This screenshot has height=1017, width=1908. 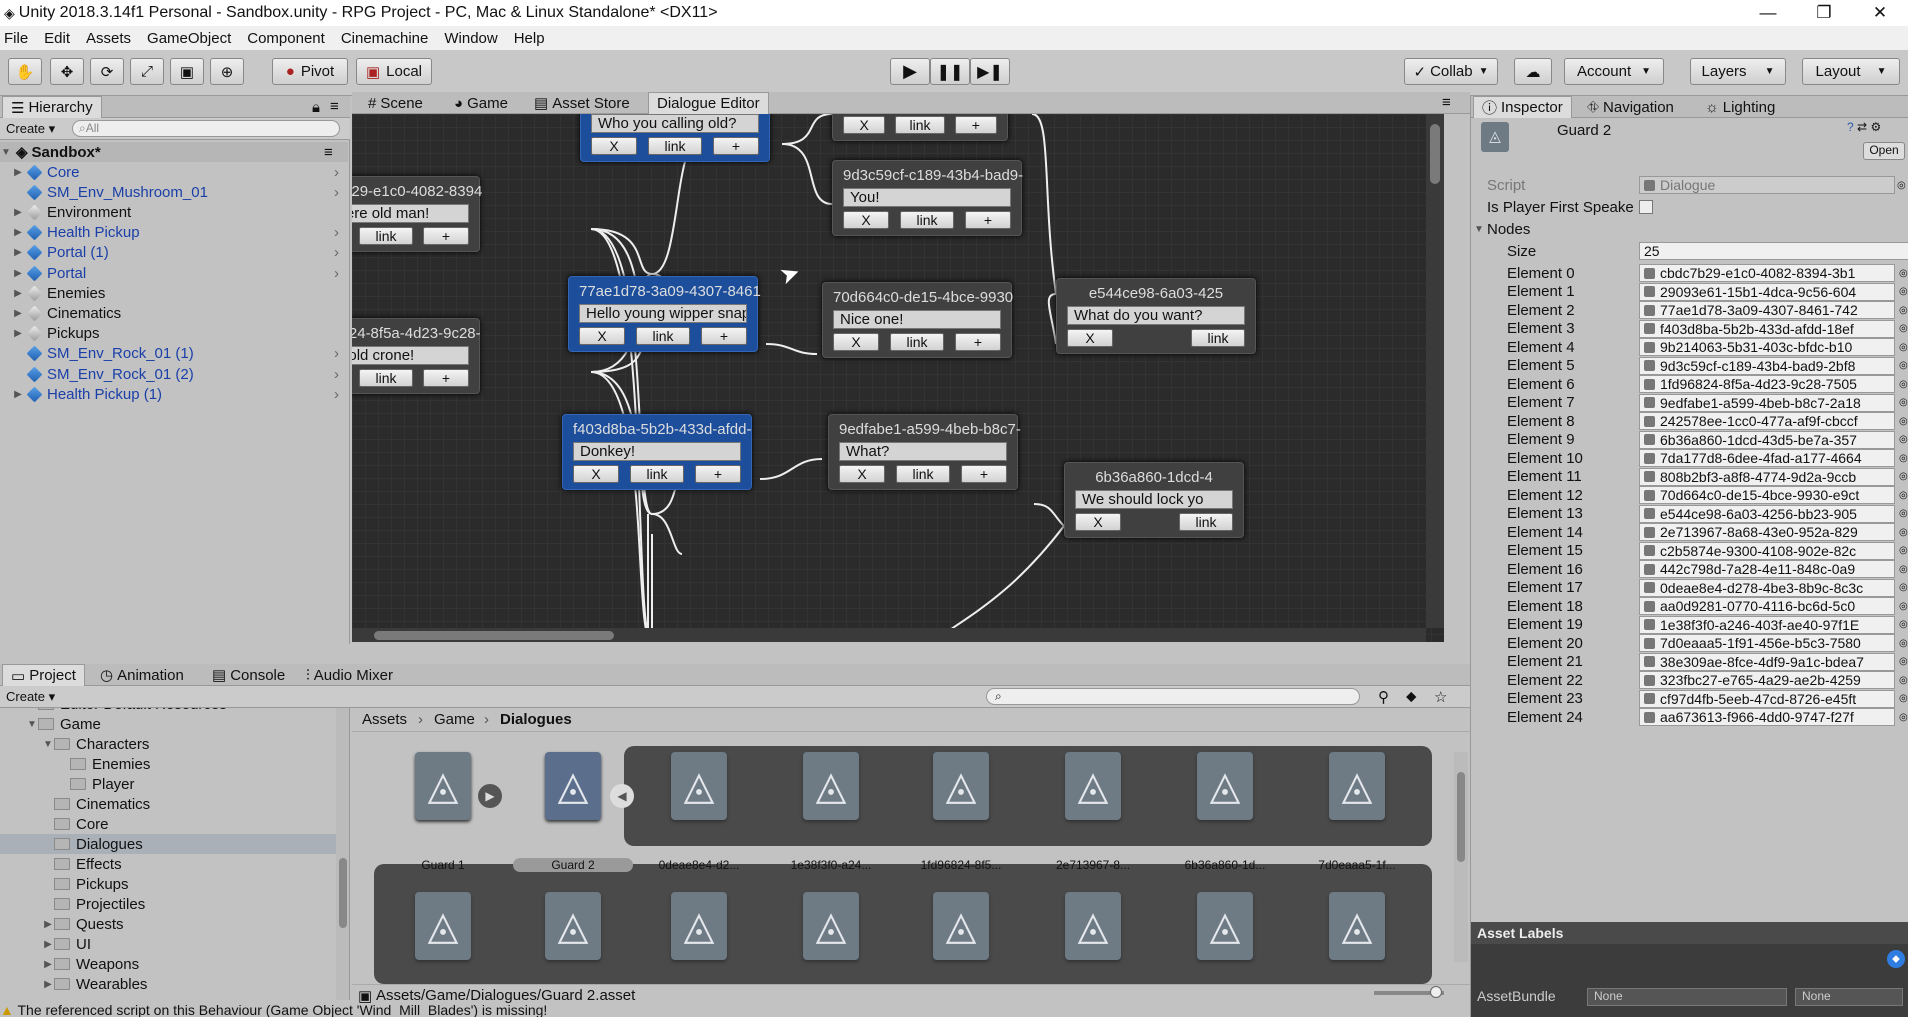 What do you see at coordinates (917, 320) in the screenshot?
I see `dialogue-node: 70d664c0-de15-4bce-9930 Nice one! Xlink +` at bounding box center [917, 320].